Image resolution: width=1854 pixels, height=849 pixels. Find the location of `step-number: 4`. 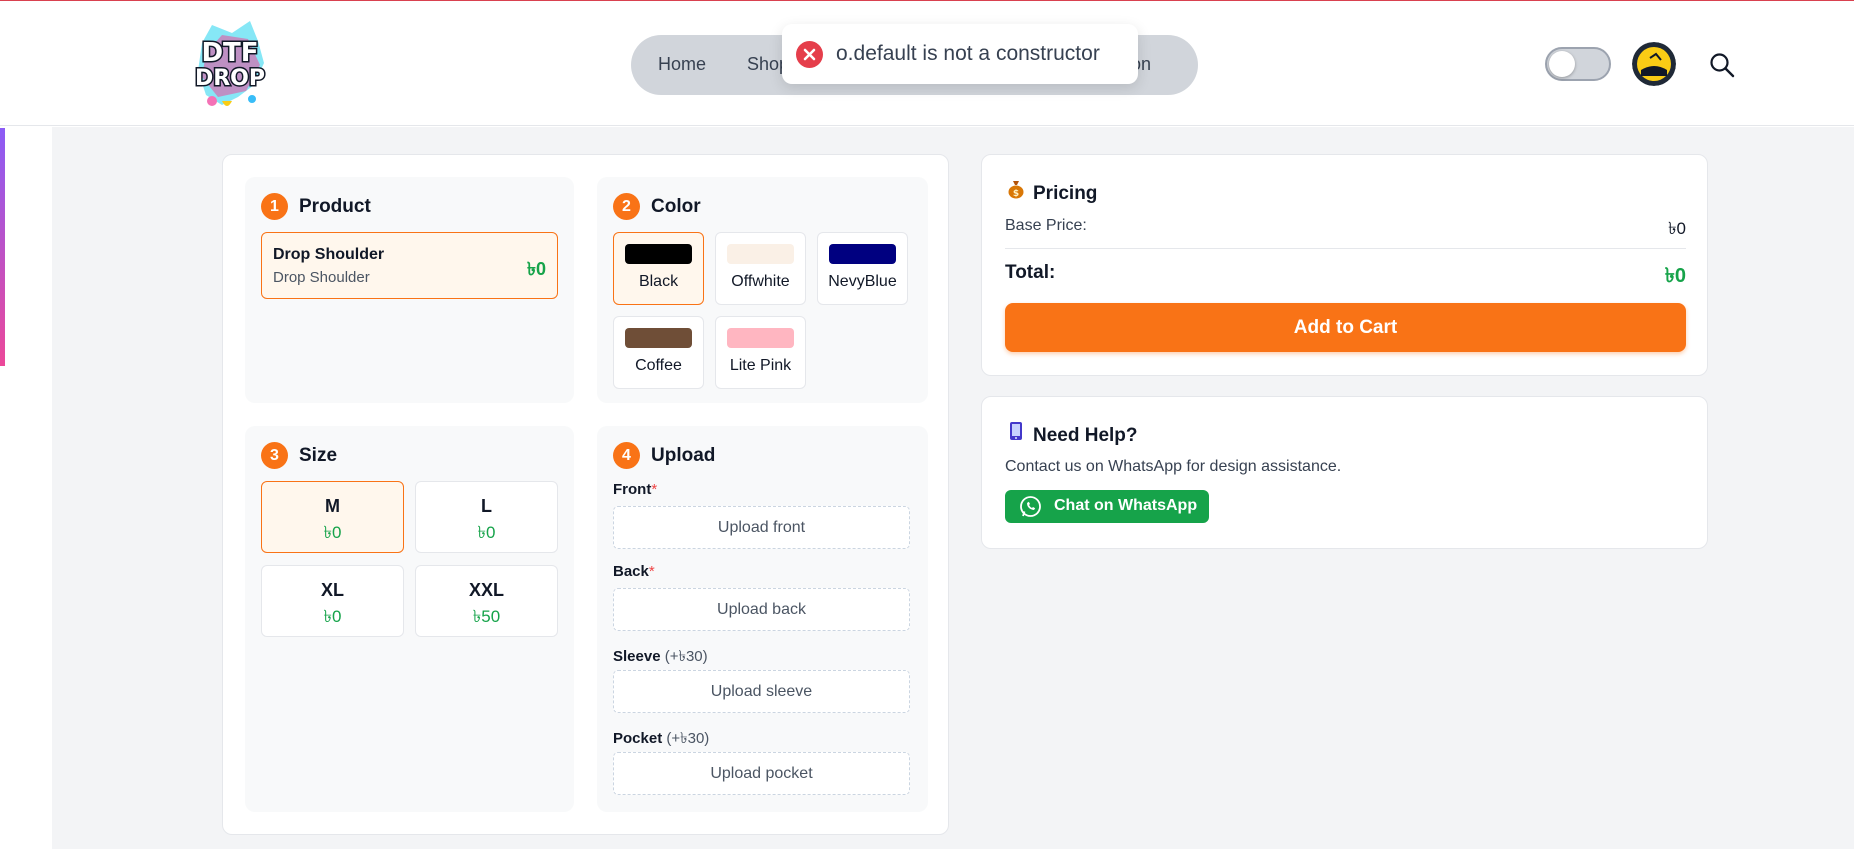

step-number: 4 is located at coordinates (626, 455).